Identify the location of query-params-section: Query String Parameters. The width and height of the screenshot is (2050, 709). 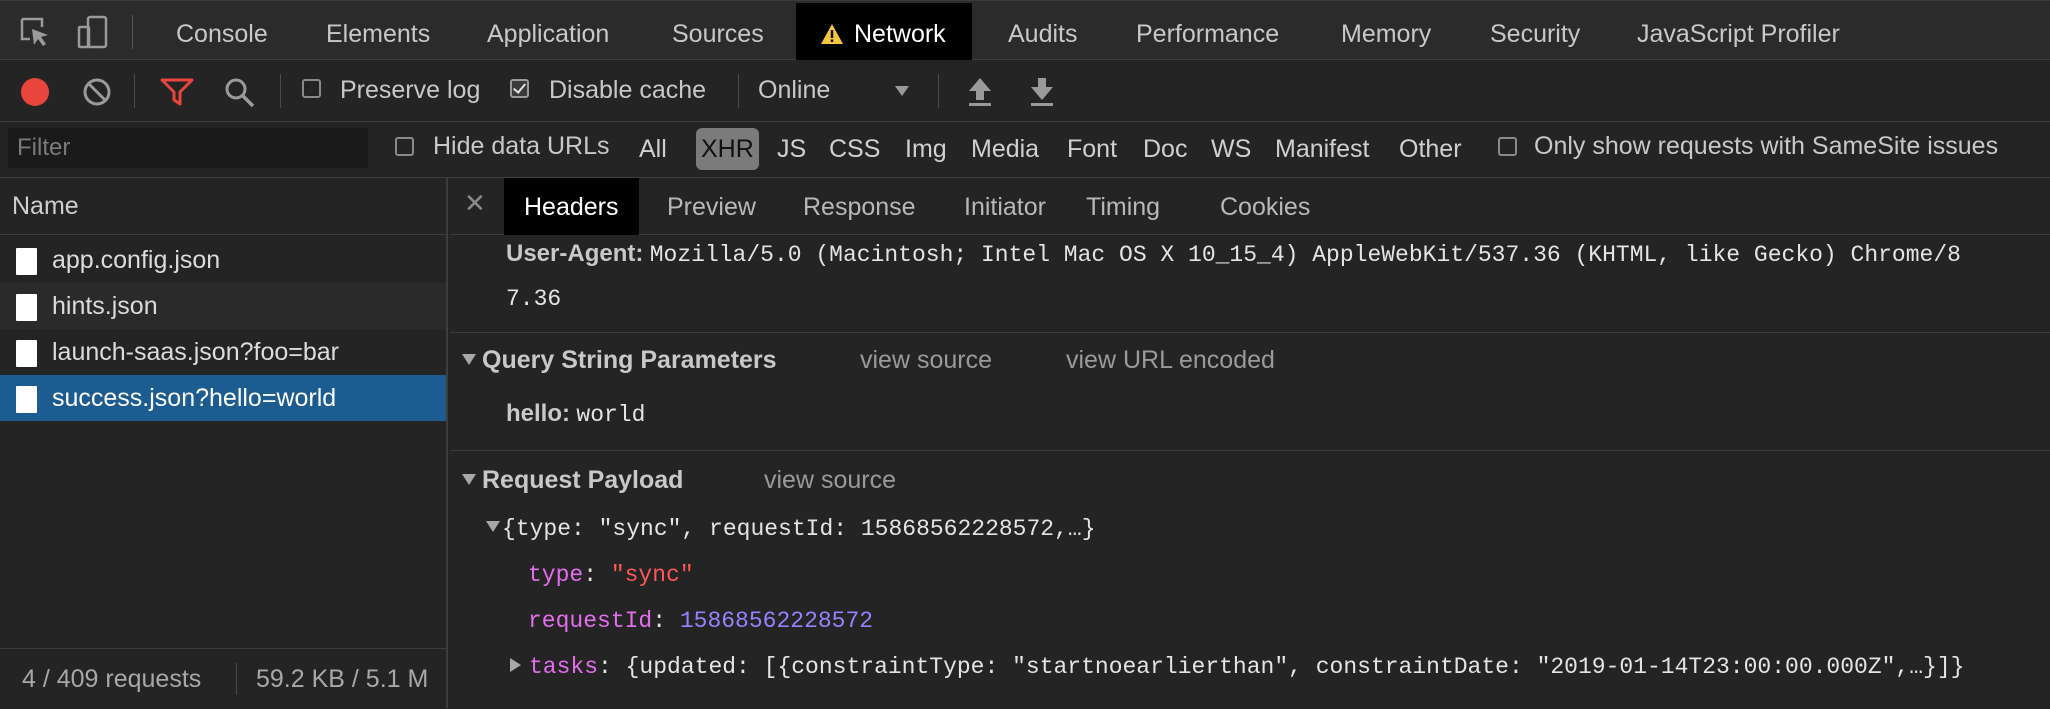
(619, 360).